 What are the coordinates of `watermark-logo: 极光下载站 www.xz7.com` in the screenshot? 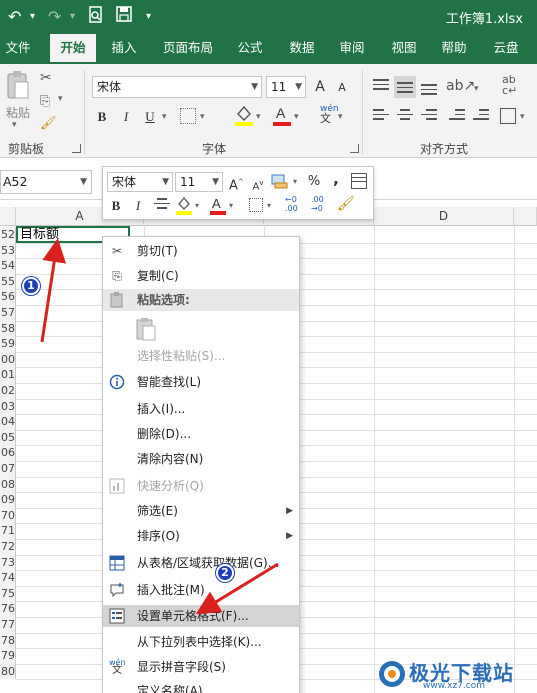 It's located at (451, 673).